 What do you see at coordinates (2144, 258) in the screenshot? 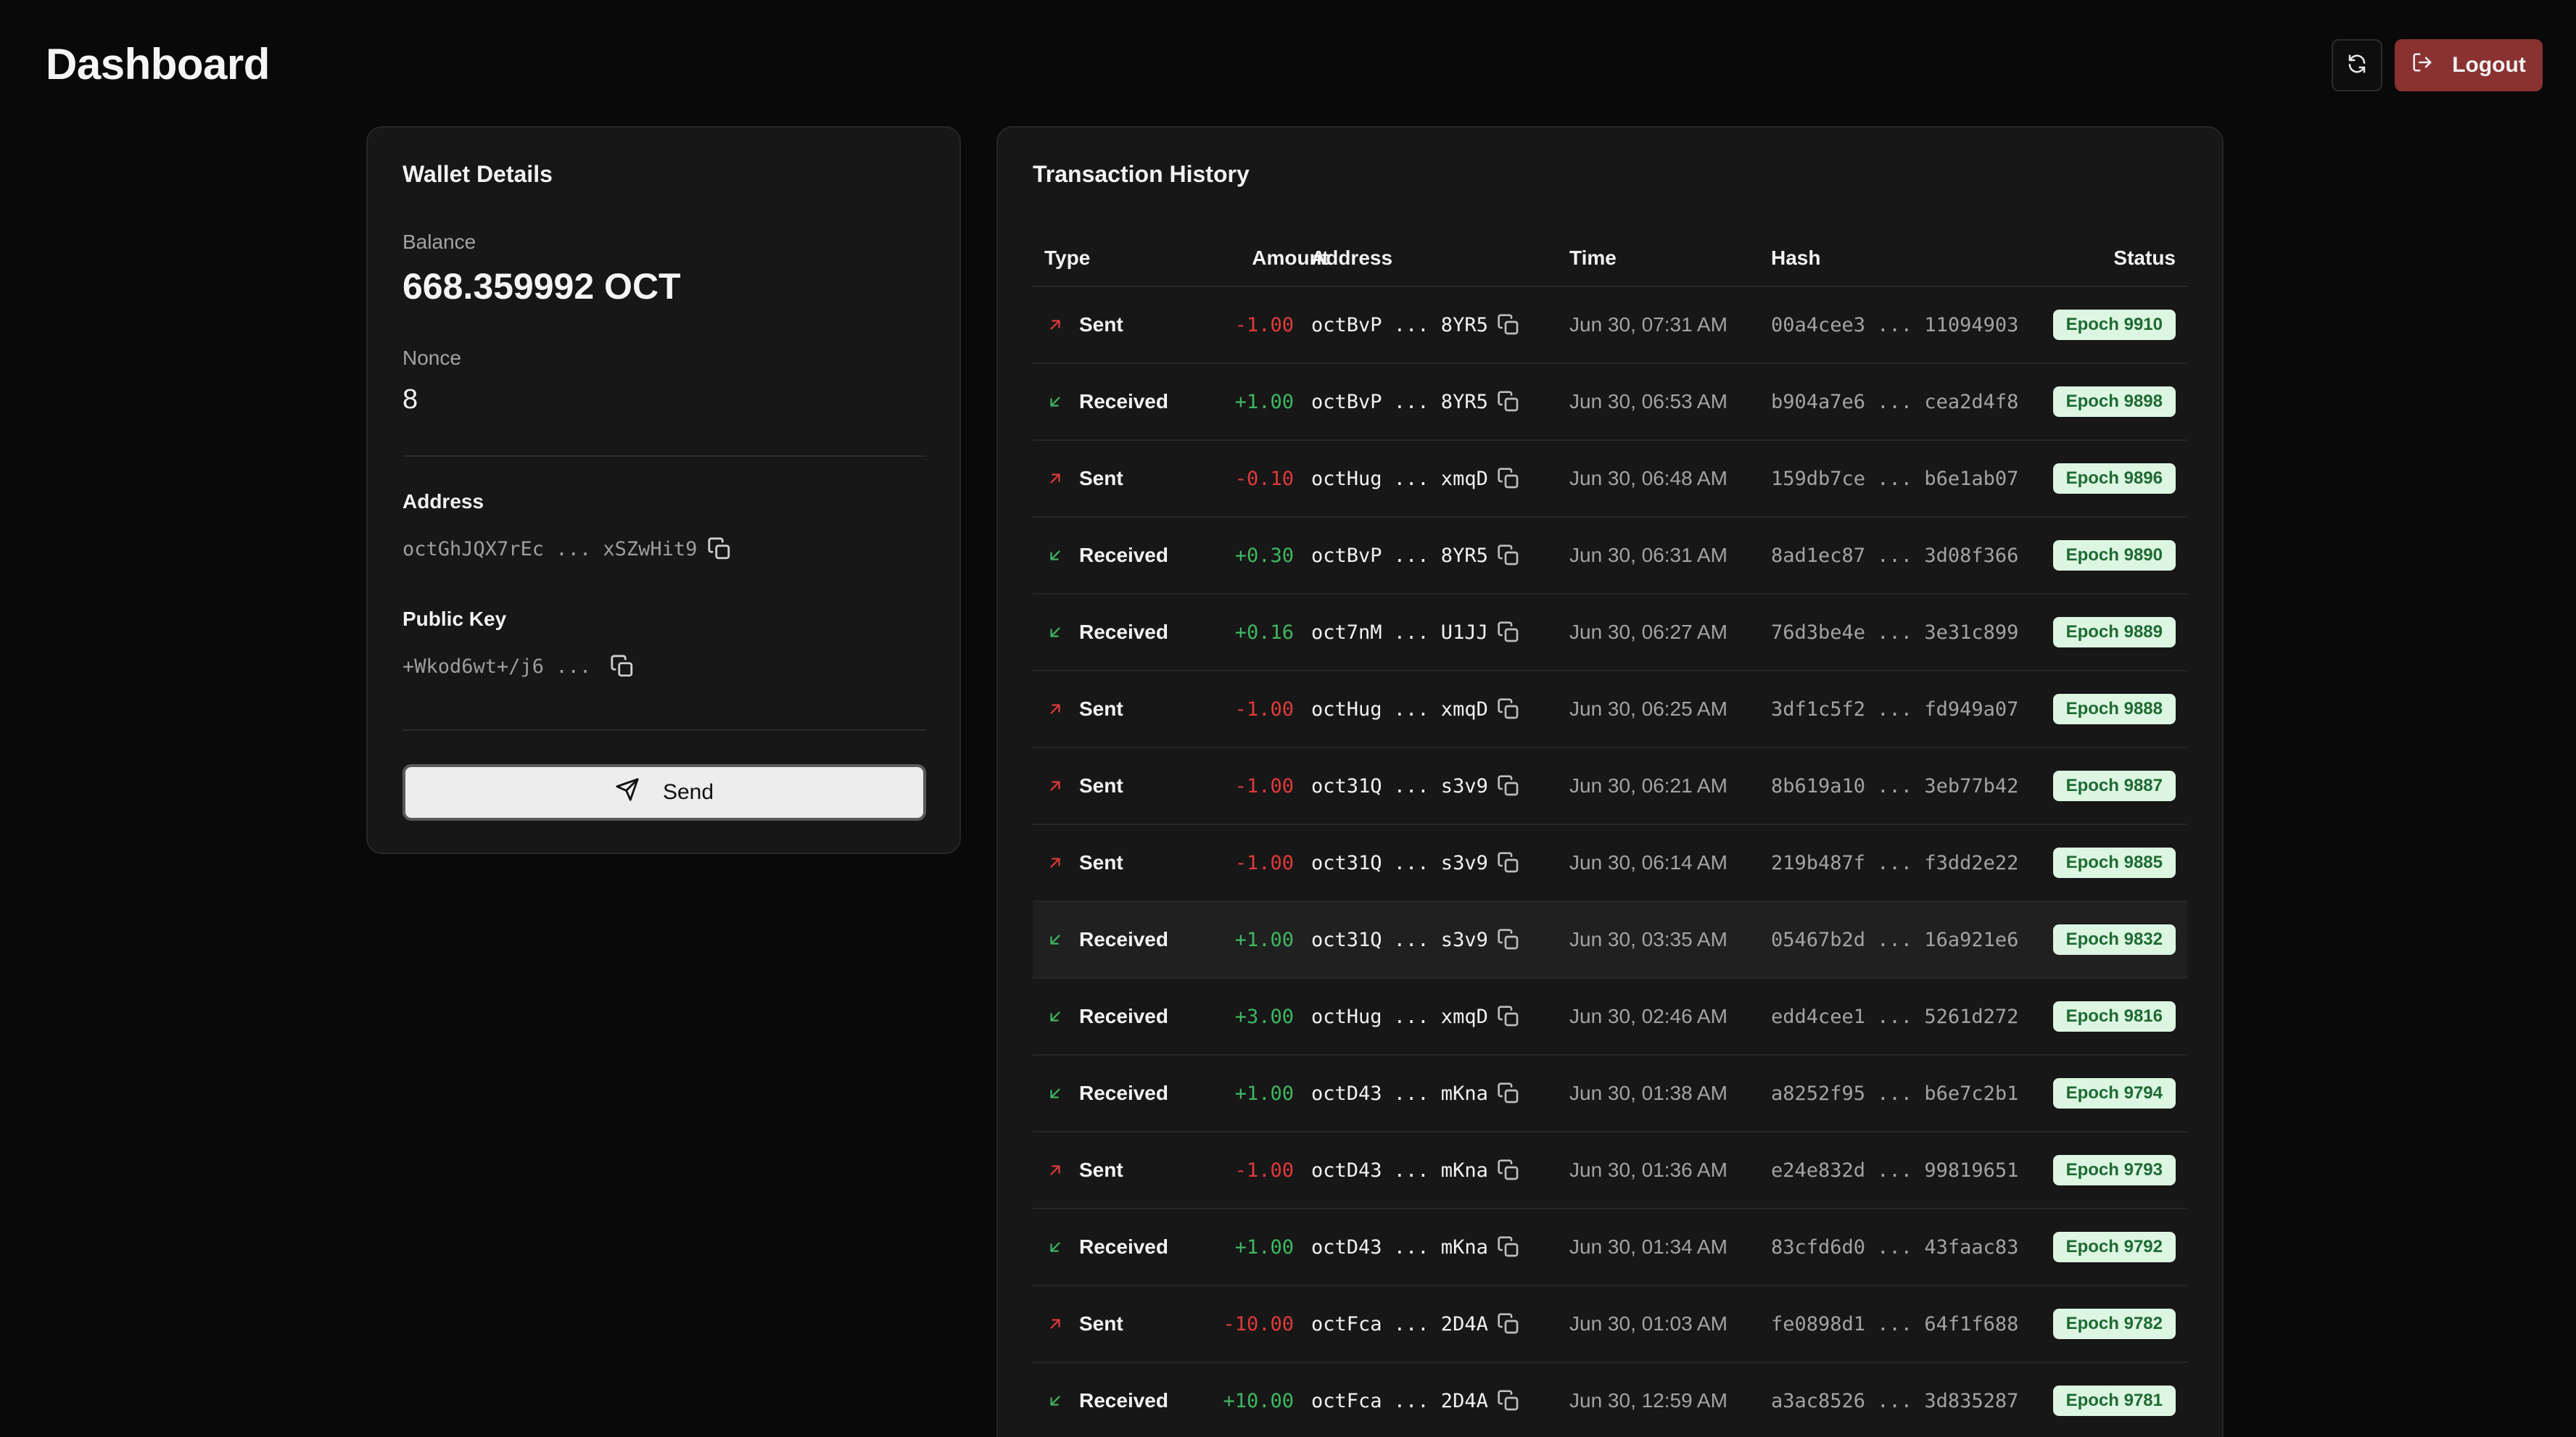
I see `column-header-status: Status` at bounding box center [2144, 258].